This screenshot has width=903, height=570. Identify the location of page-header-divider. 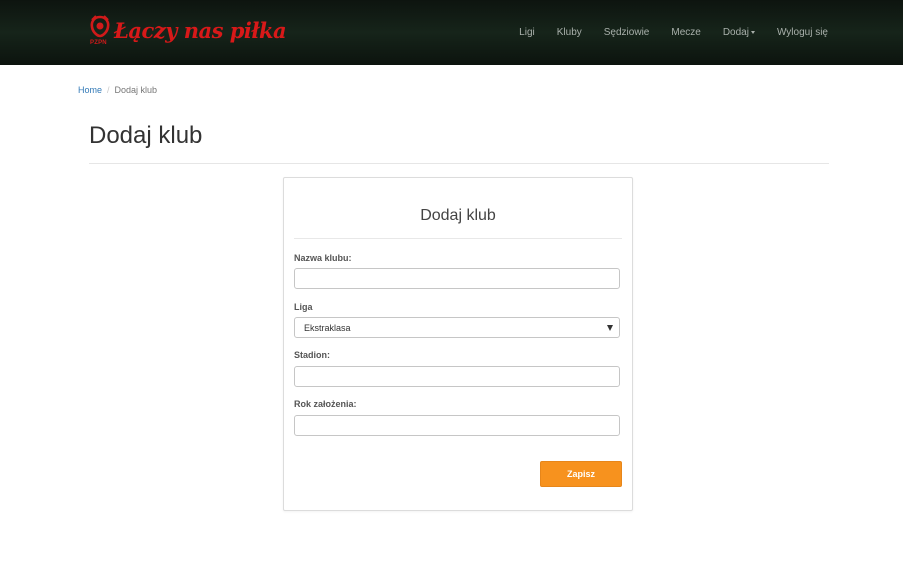
(459, 163).